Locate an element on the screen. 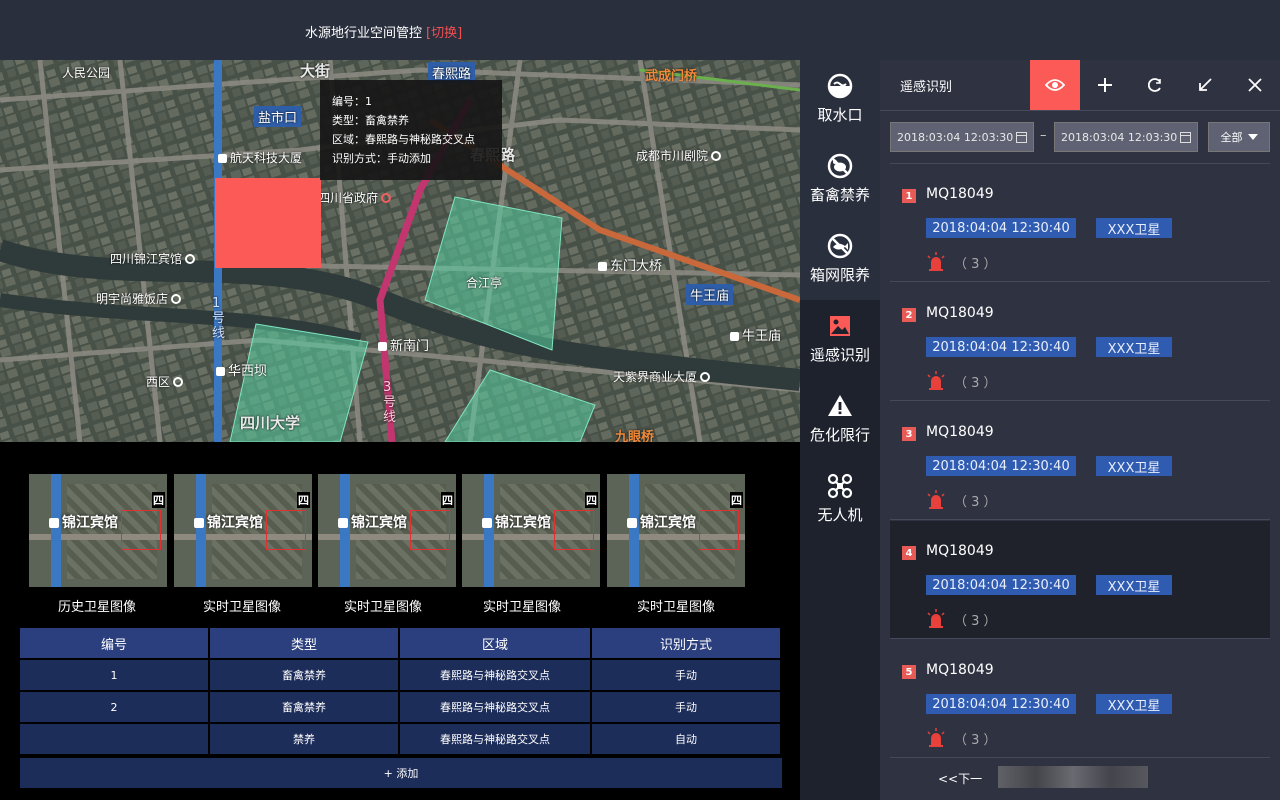 This screenshot has height=800, width=1280. thumbnail-caption-5: 实时卫星图像 is located at coordinates (675, 607).